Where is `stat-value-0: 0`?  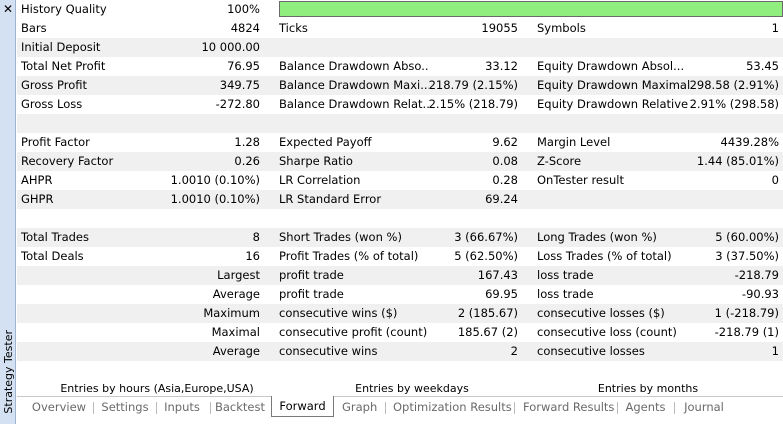
stat-value-0: 0 is located at coordinates (775, 180).